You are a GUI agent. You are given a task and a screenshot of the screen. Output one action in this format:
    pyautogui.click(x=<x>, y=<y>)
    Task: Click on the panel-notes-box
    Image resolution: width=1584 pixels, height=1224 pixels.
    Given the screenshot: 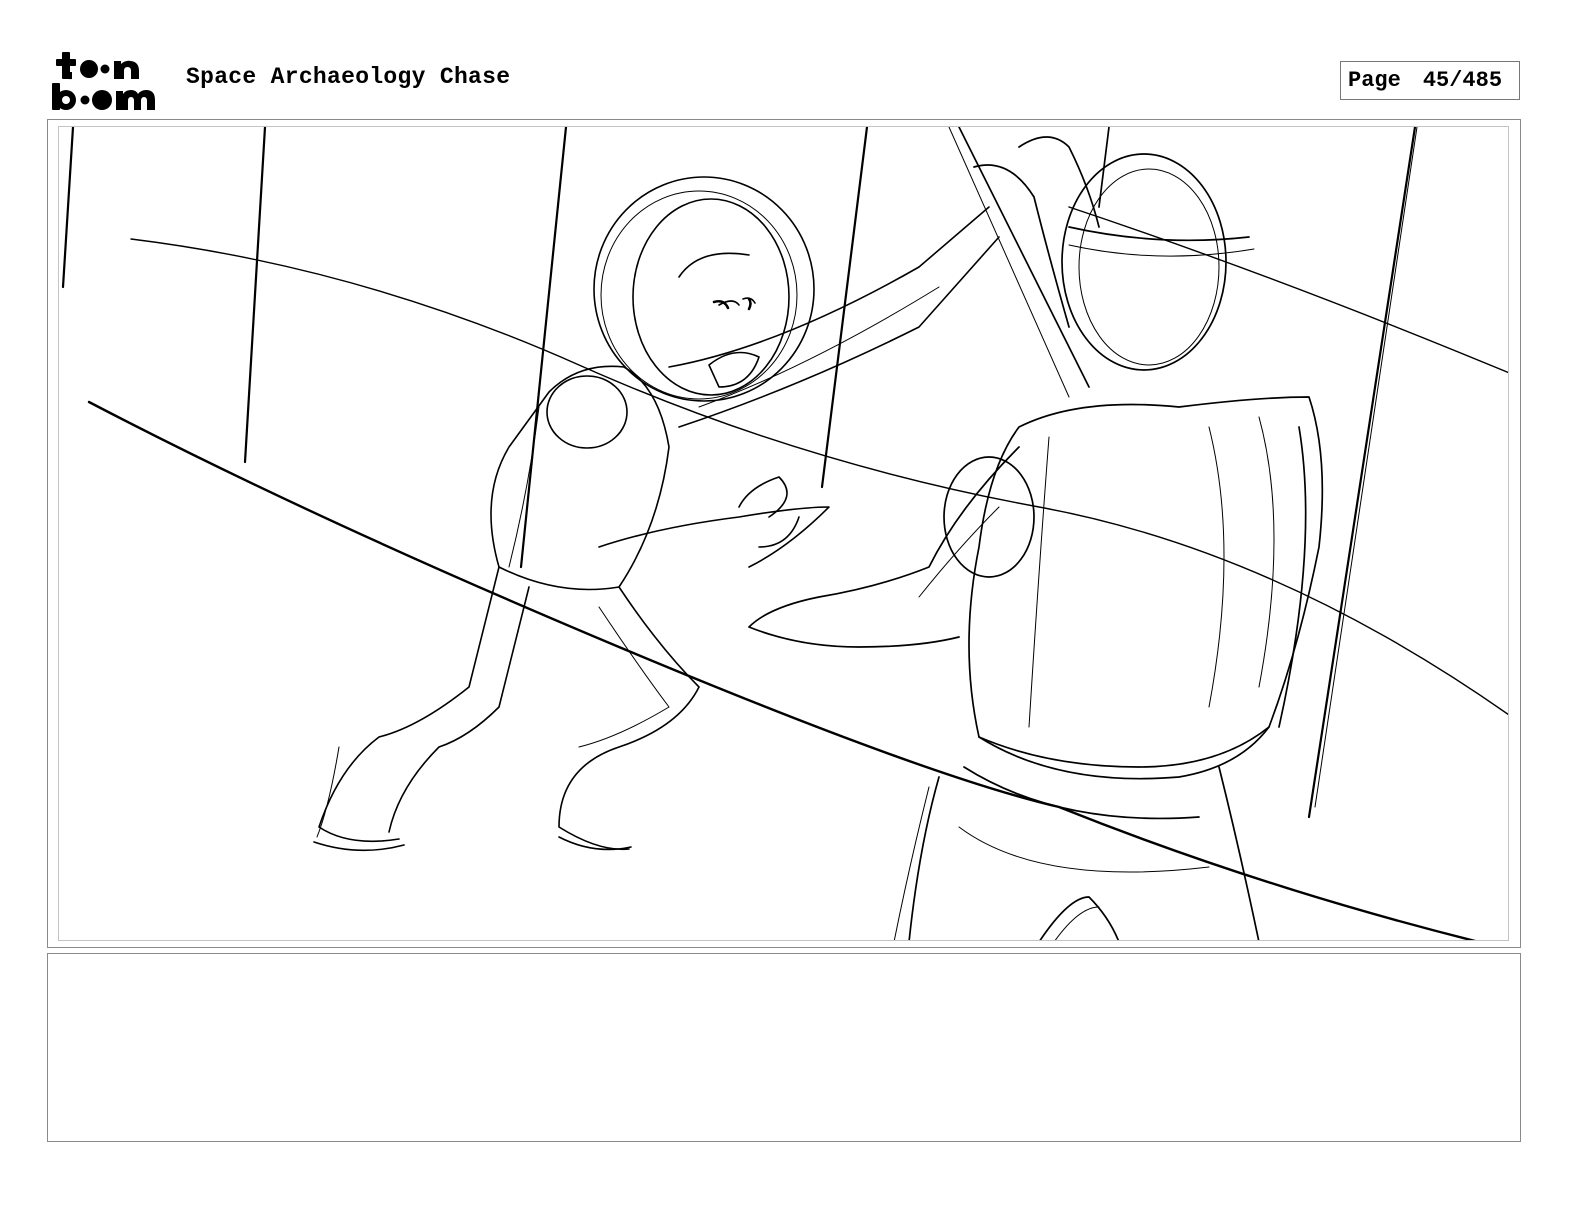 What is the action you would take?
    pyautogui.click(x=784, y=1047)
    